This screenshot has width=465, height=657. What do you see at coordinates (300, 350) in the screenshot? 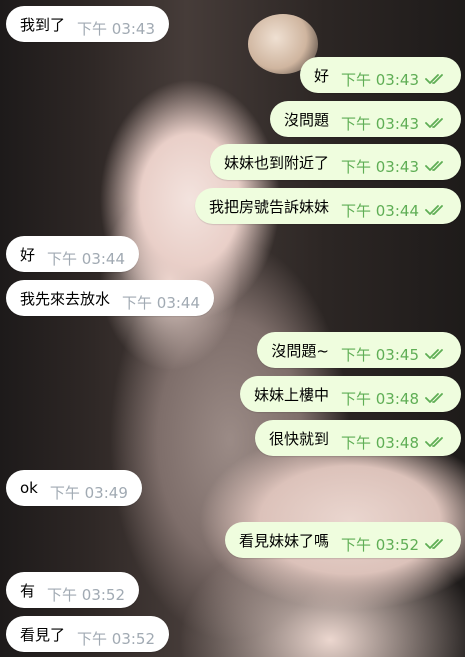
I see `message-text: 沒問題~` at bounding box center [300, 350].